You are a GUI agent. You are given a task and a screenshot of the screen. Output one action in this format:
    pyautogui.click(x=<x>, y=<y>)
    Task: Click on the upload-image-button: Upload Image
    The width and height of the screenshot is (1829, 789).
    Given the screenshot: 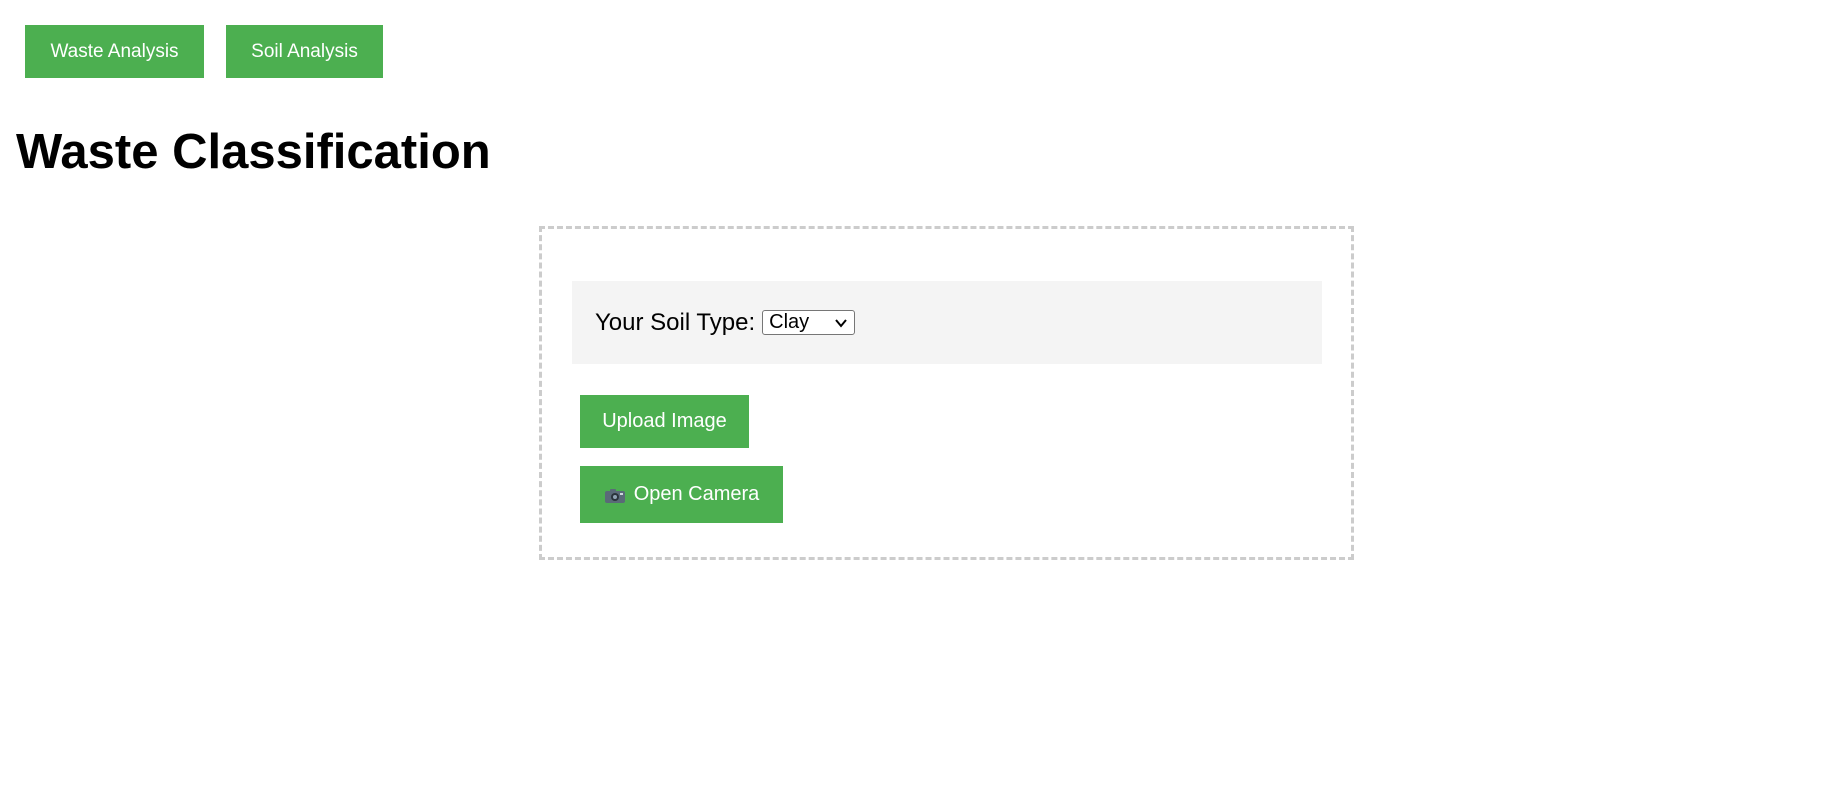 What is the action you would take?
    pyautogui.click(x=664, y=421)
    